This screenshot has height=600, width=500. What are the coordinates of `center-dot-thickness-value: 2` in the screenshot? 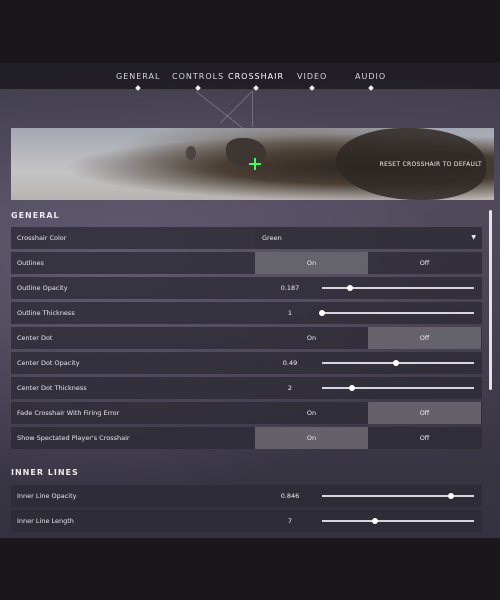 It's located at (290, 388).